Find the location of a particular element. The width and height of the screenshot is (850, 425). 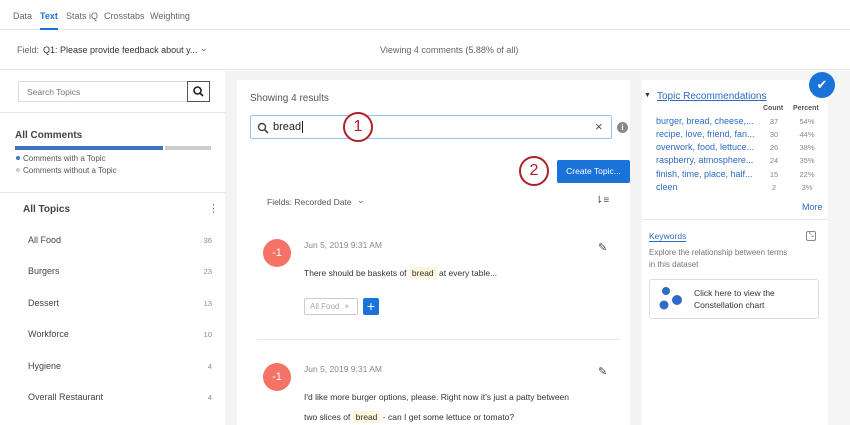

percent-header: Percent is located at coordinates (806, 108).